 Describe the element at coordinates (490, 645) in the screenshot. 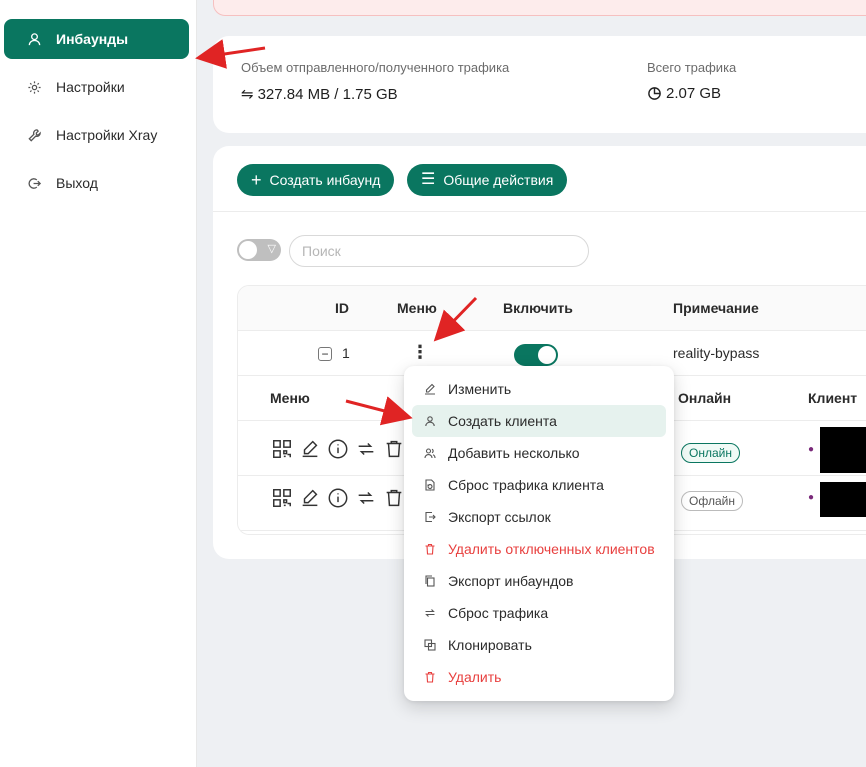

I see `menu-item-label: Клонировать` at that location.